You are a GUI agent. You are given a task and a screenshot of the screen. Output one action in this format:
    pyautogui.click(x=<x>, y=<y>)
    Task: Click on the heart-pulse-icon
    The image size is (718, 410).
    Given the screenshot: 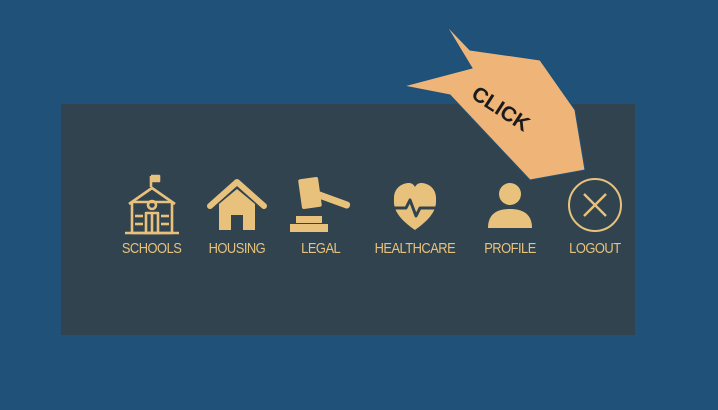 What is the action you would take?
    pyautogui.click(x=415, y=205)
    